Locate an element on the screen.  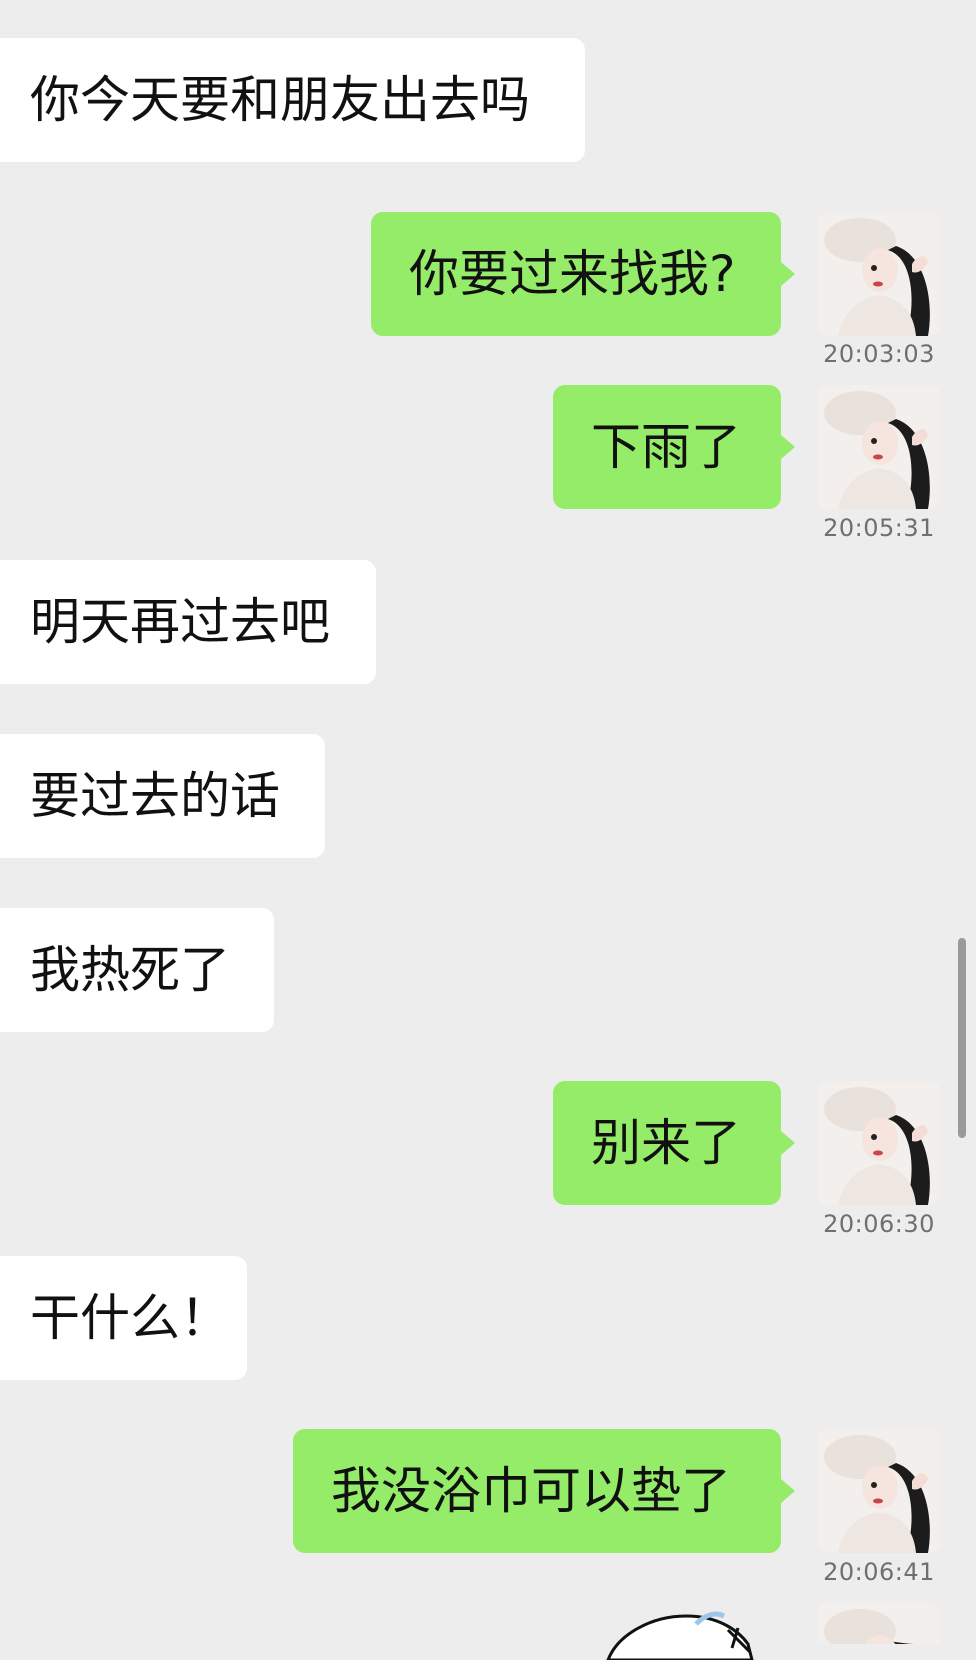
message-text: 我没浴巾可以垫了 is located at coordinates (531, 1491).